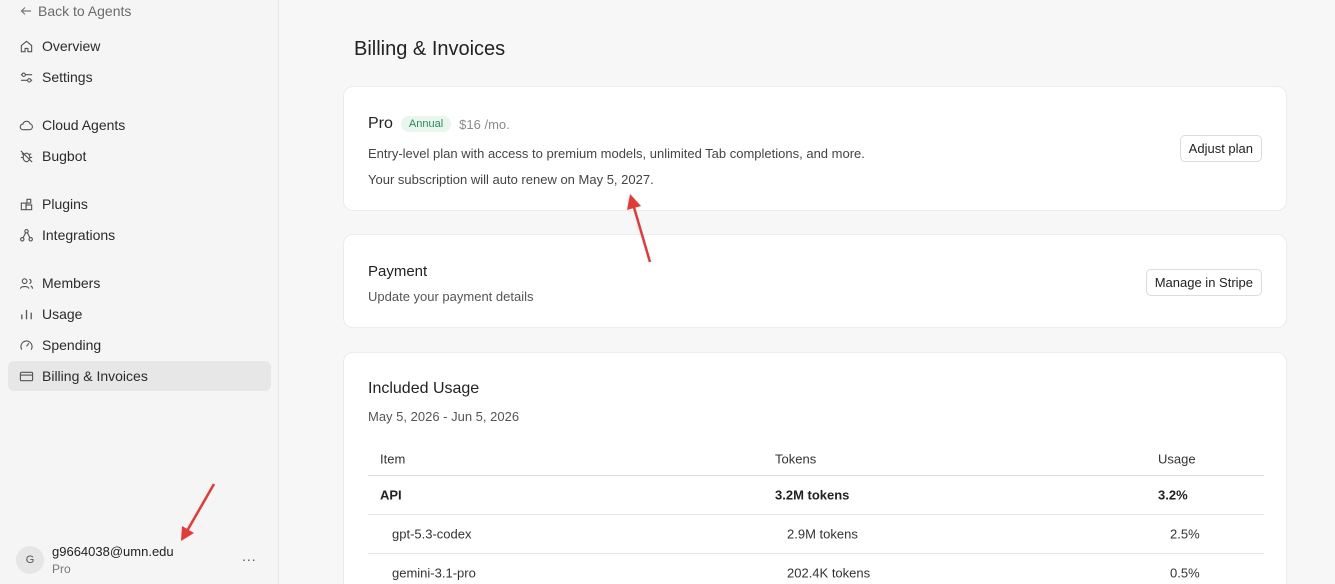  I want to click on row-item: gpt-5.3-codex, so click(432, 534).